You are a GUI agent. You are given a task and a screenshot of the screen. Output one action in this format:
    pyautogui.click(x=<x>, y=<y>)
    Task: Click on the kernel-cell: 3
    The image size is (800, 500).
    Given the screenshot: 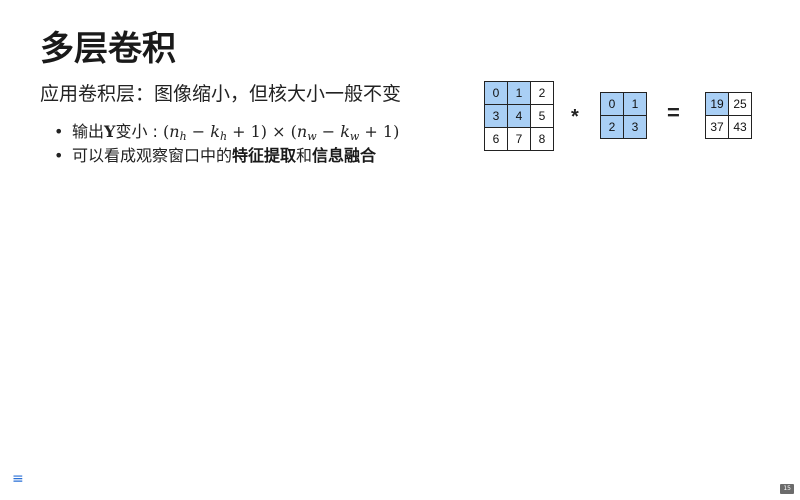 What is the action you would take?
    pyautogui.click(x=635, y=127)
    